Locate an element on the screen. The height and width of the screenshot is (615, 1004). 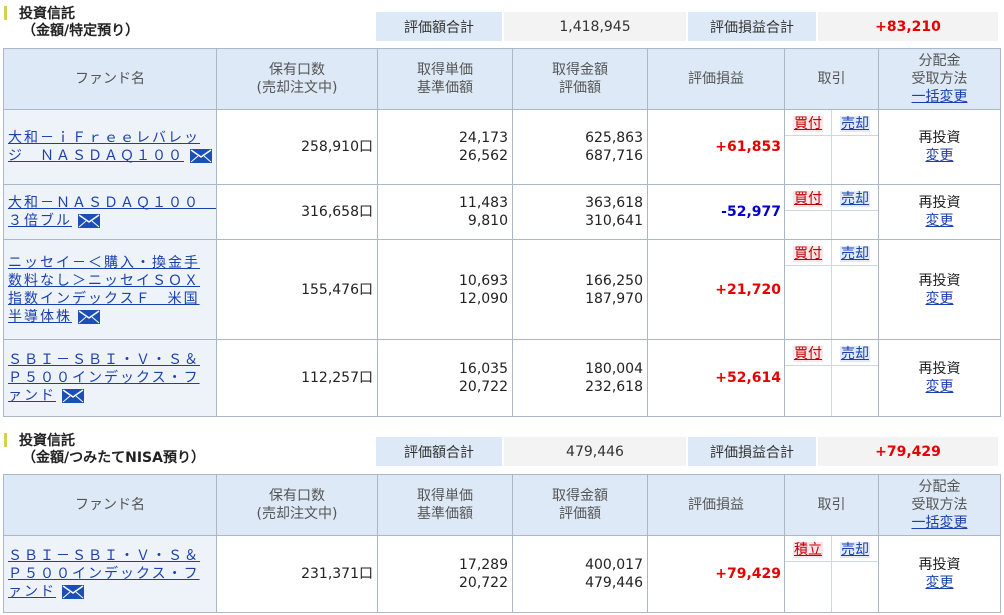
section-title: 投資信託 （金額/特定預り） is located at coordinates (71, 23).